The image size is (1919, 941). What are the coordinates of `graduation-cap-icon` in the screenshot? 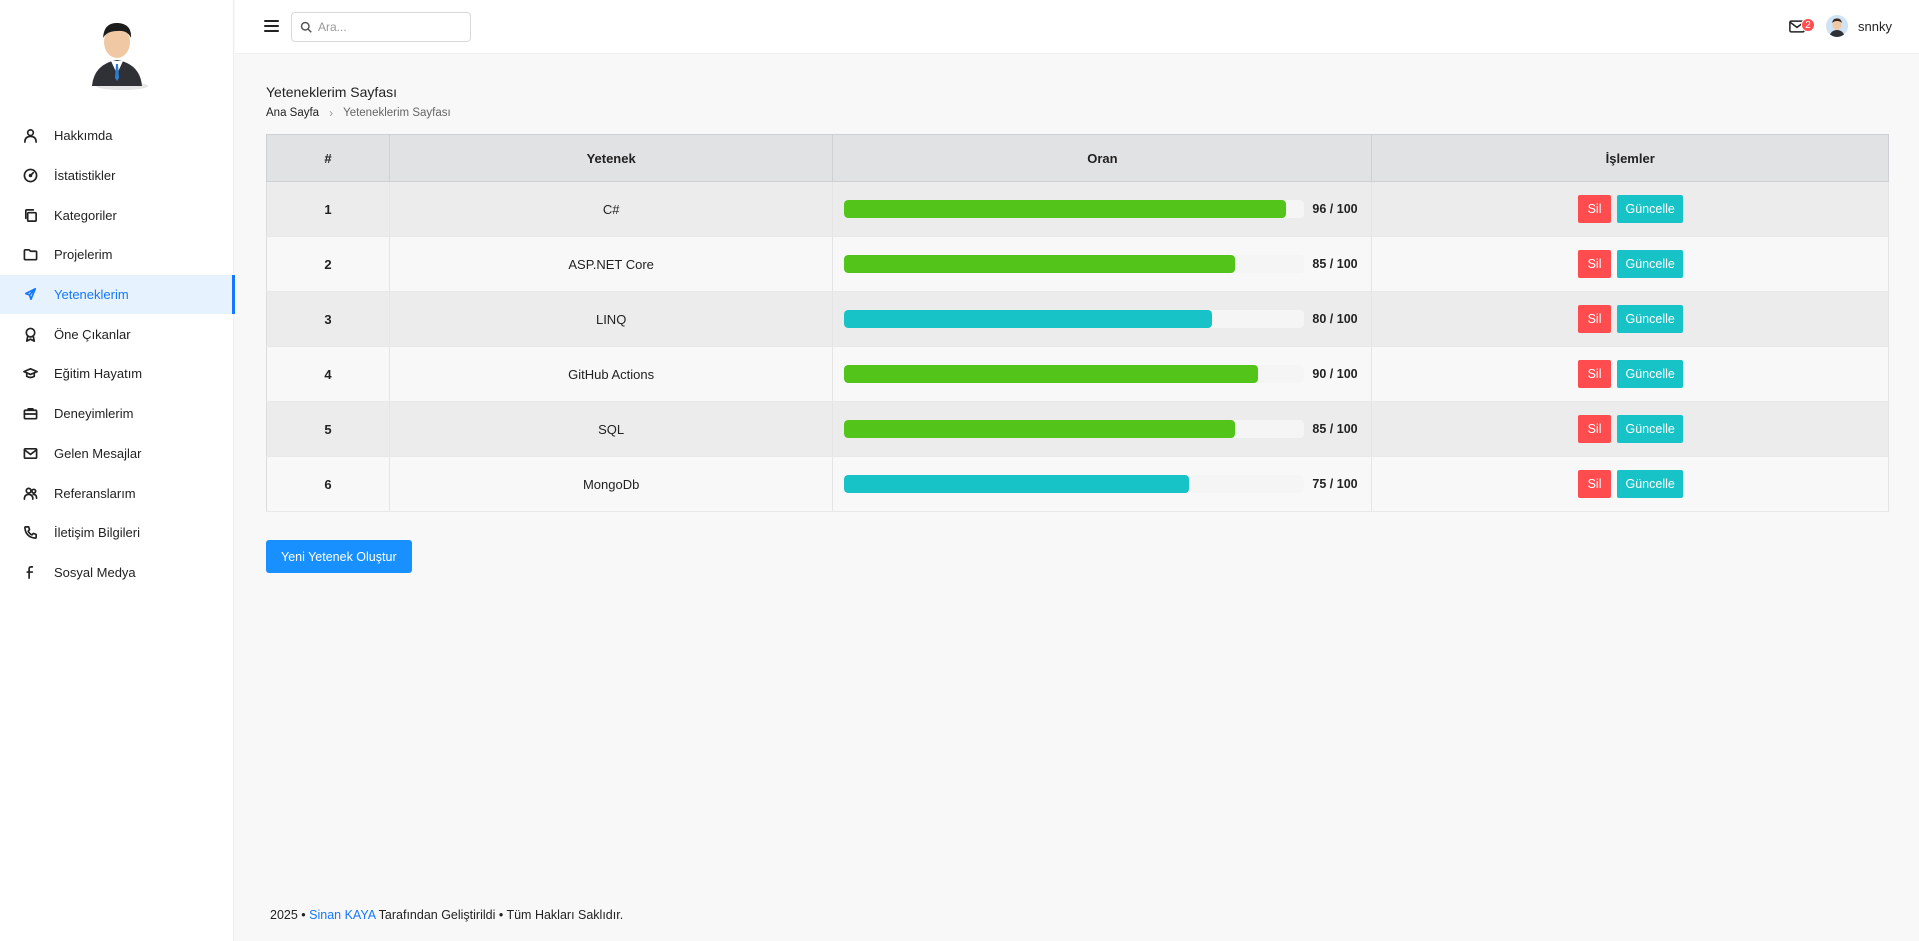 It's located at (30, 374).